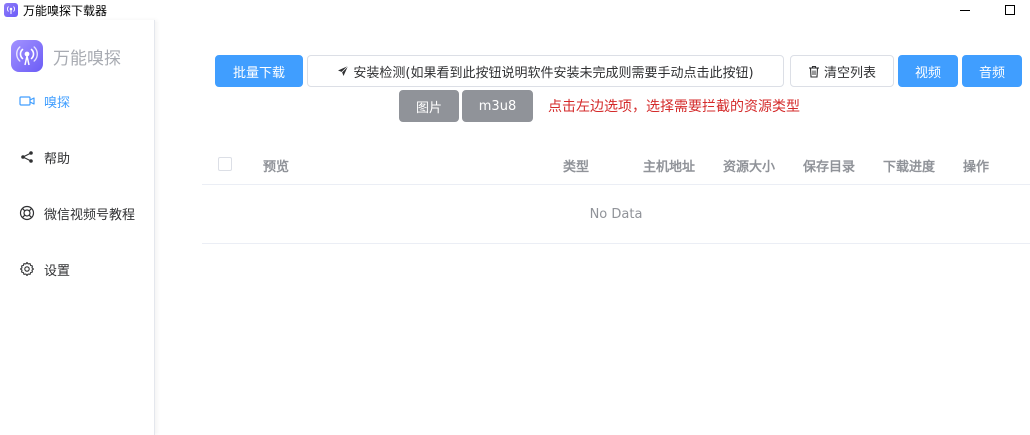  What do you see at coordinates (27, 101) in the screenshot?
I see `video-camera-icon` at bounding box center [27, 101].